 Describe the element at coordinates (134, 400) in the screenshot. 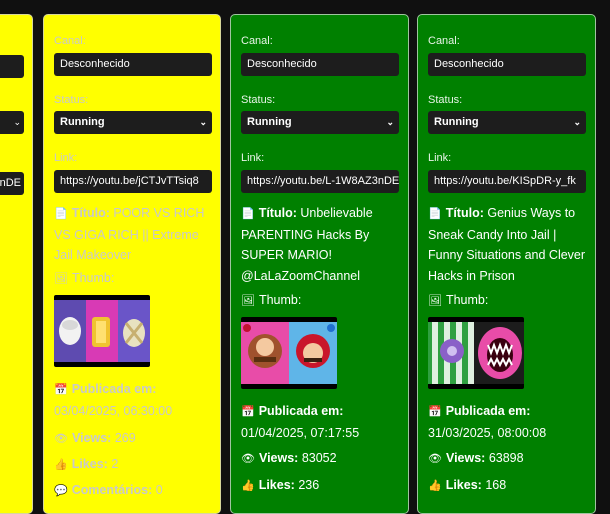

I see `published-row: 📅 Publicada em: 03/04/2025, 06:30:00` at that location.